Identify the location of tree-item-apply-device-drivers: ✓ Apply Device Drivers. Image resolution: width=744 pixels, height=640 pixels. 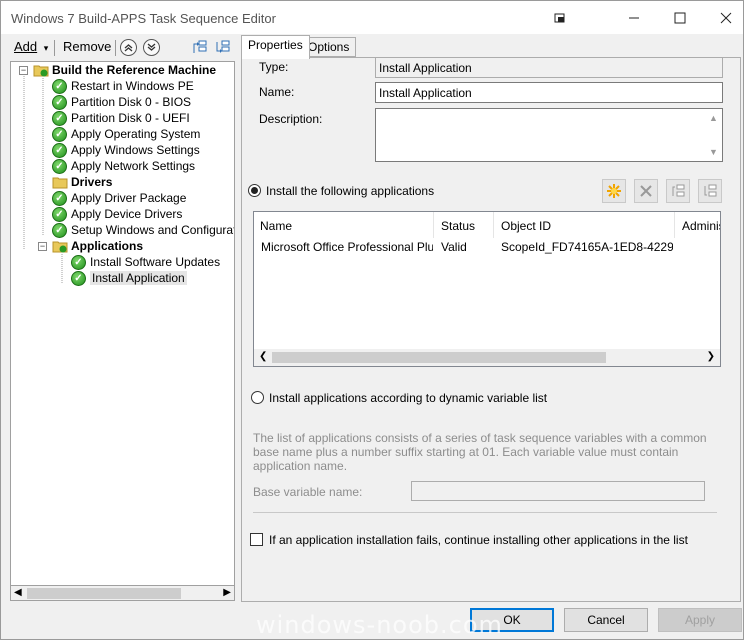
(117, 214).